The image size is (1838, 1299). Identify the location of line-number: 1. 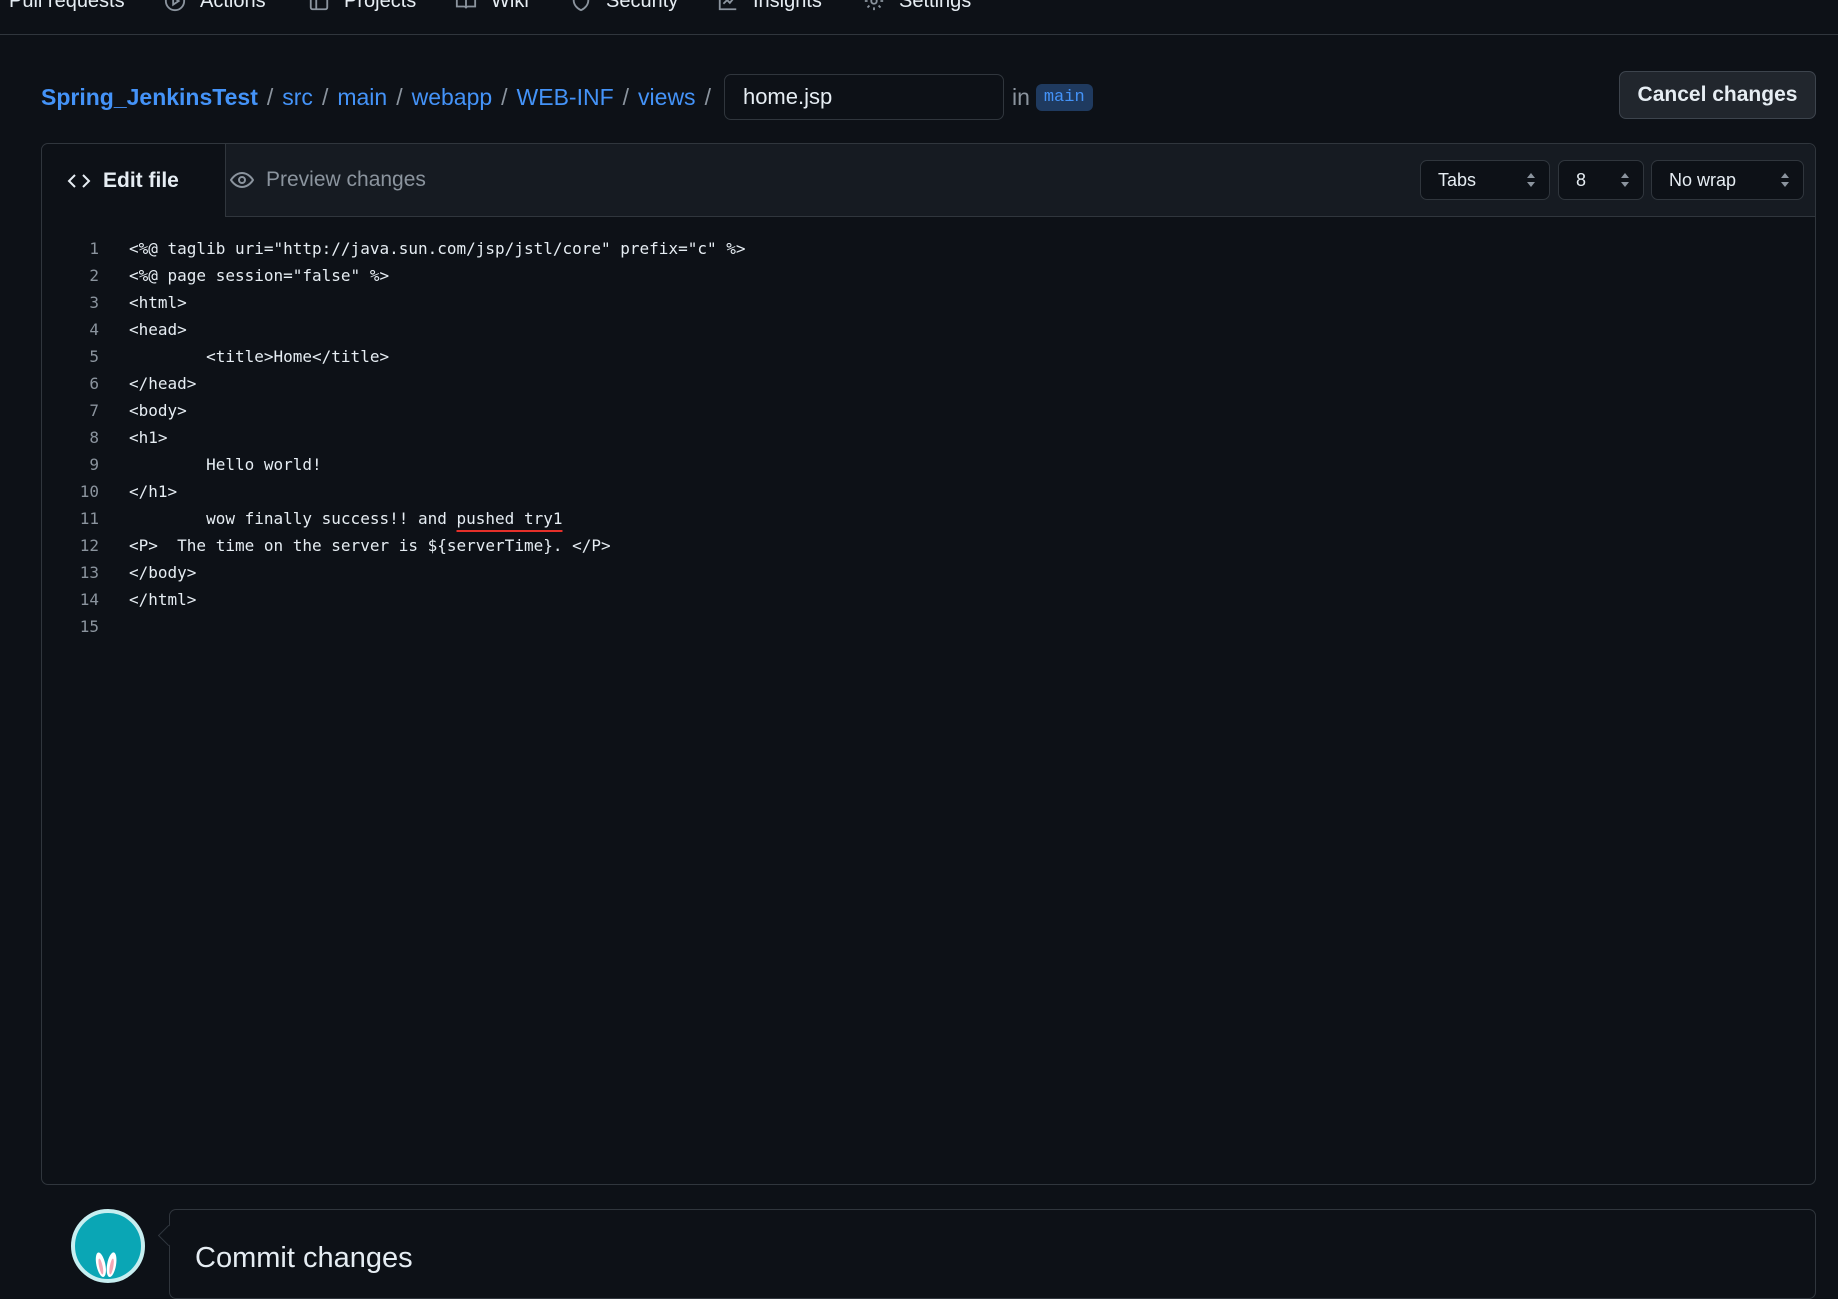
(94, 248).